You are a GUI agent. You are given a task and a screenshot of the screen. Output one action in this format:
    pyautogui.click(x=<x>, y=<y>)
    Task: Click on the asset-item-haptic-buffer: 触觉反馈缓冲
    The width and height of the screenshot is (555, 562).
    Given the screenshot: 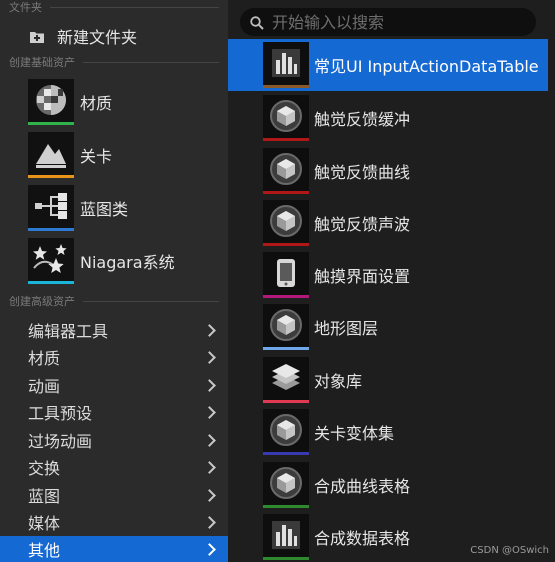 What is the action you would take?
    pyautogui.click(x=388, y=118)
    